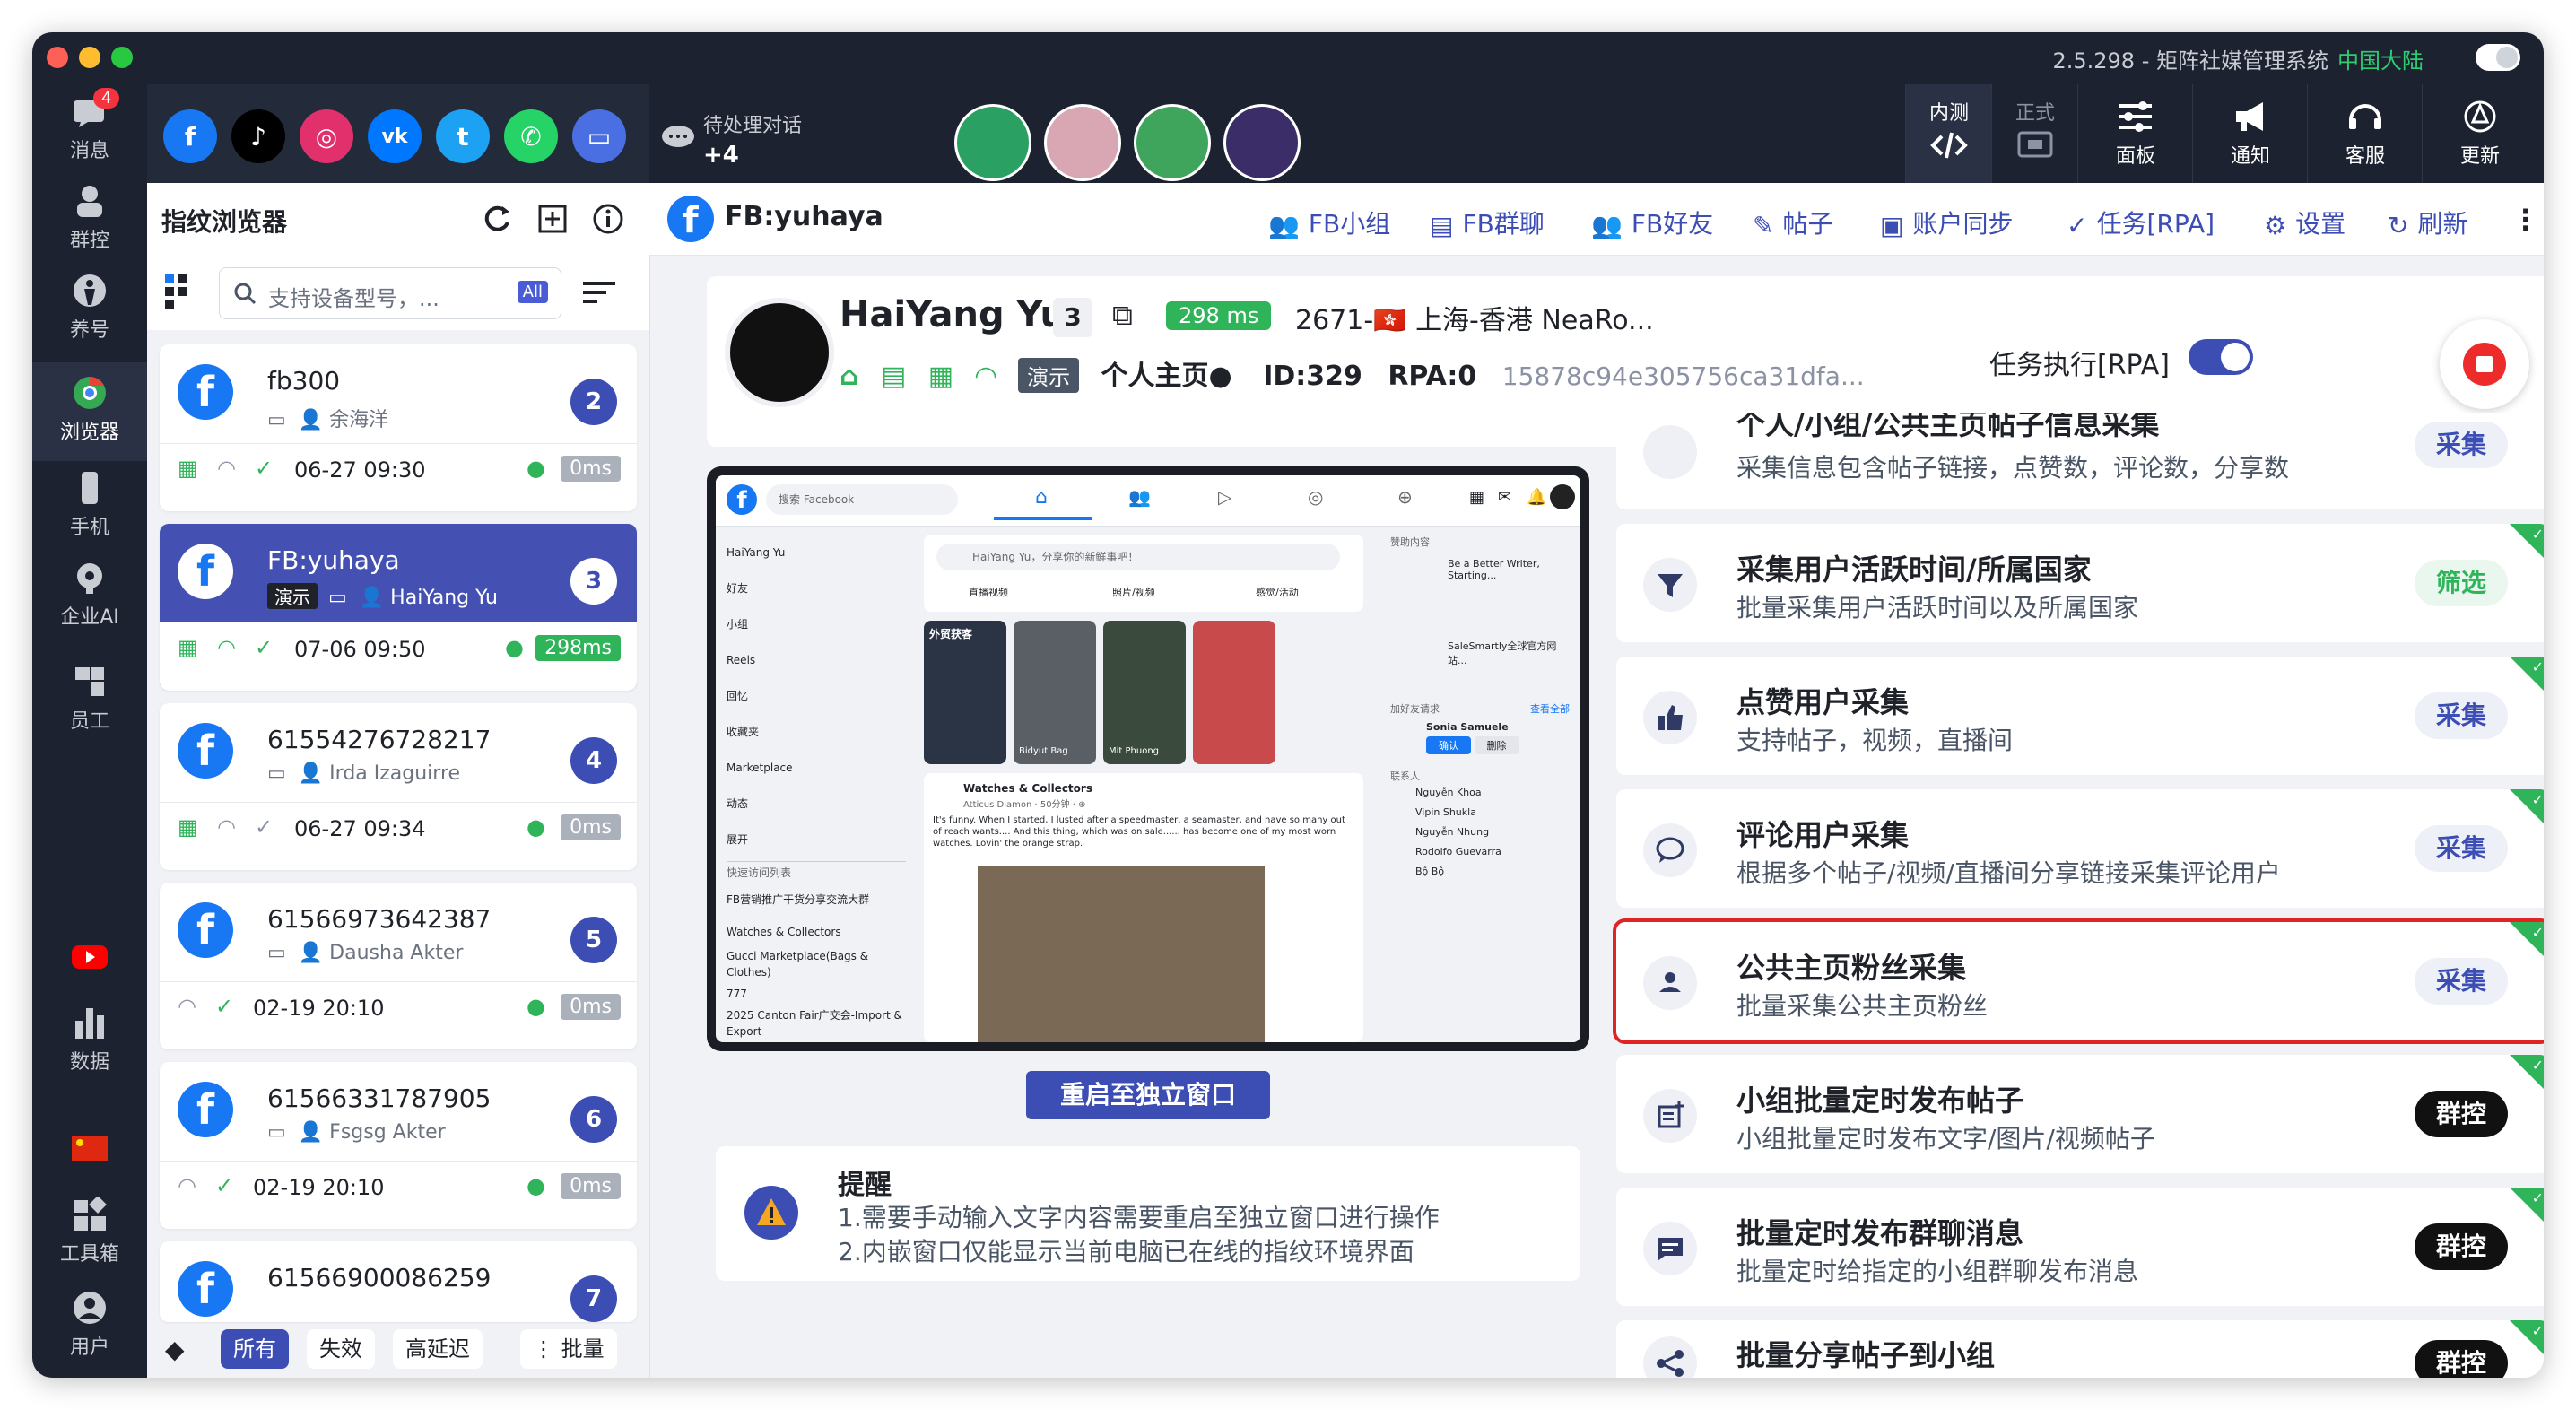 The image size is (2576, 1410). What do you see at coordinates (326, 136) in the screenshot?
I see `instagram-icon: ◎` at bounding box center [326, 136].